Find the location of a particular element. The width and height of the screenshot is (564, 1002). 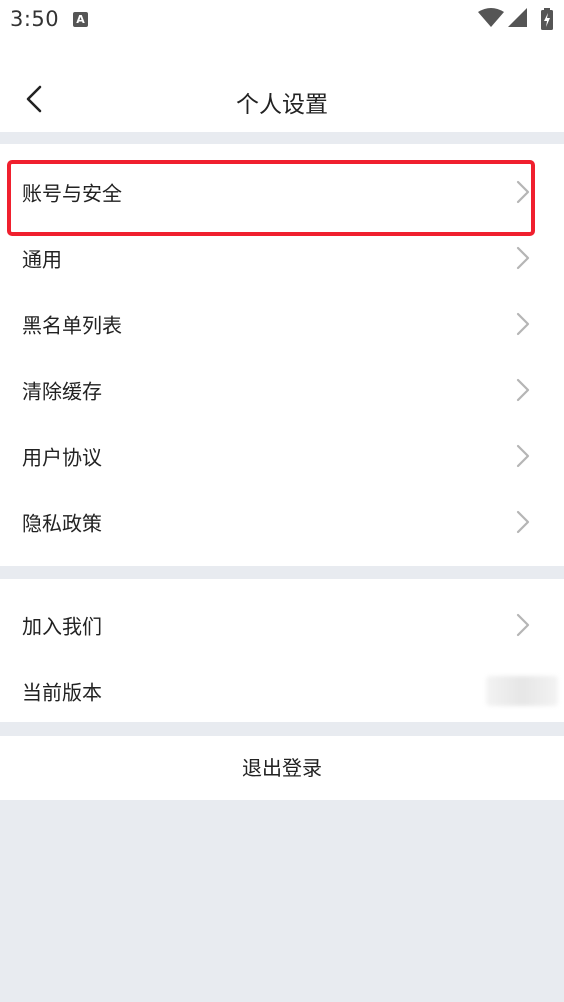

status-bar: 3:50 A is located at coordinates (282, 20).